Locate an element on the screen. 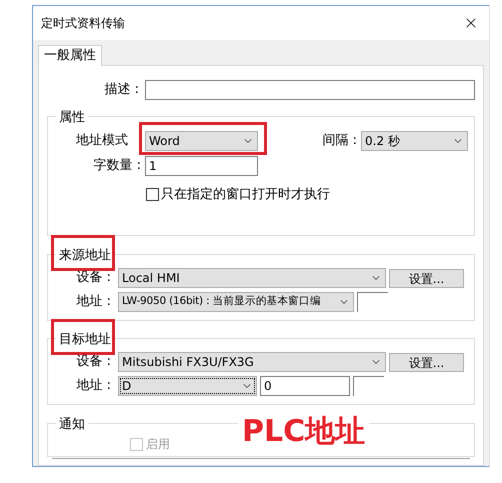 This screenshot has width=502, height=483. dropdown: Mitsubishi FX3U/FX3G is located at coordinates (252, 362).